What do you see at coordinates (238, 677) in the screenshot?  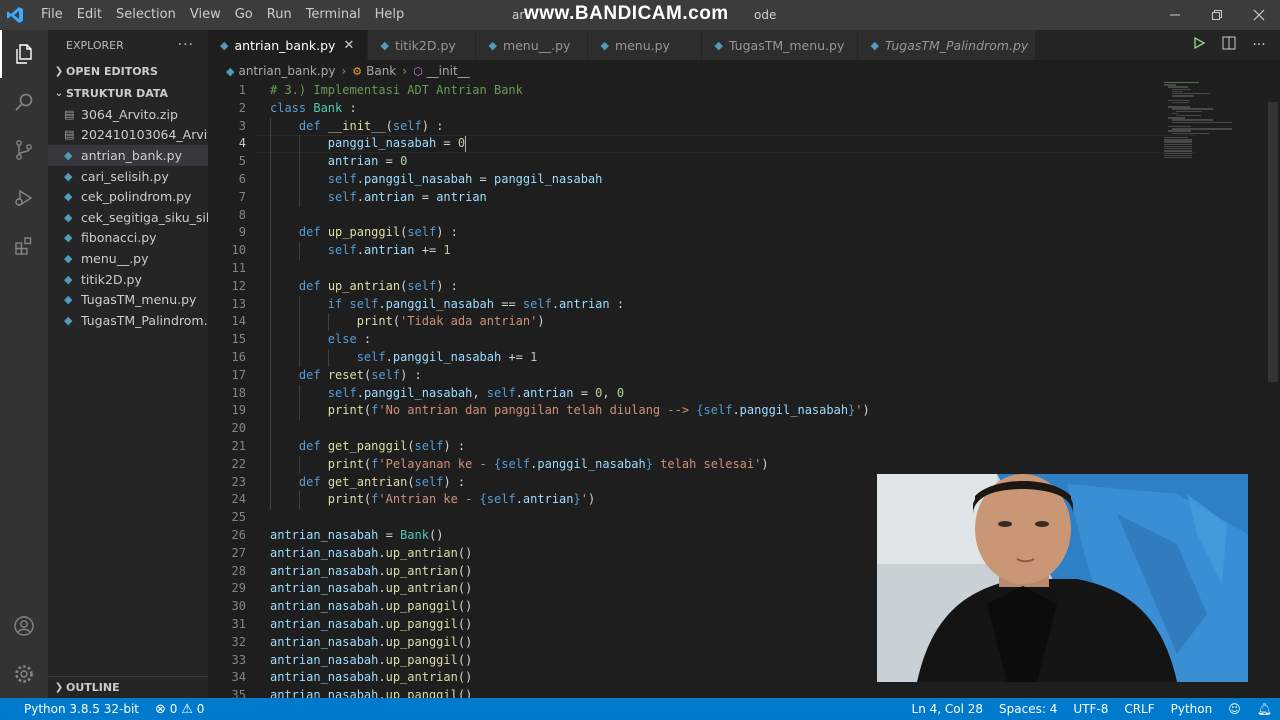 I see `line-number: 34` at bounding box center [238, 677].